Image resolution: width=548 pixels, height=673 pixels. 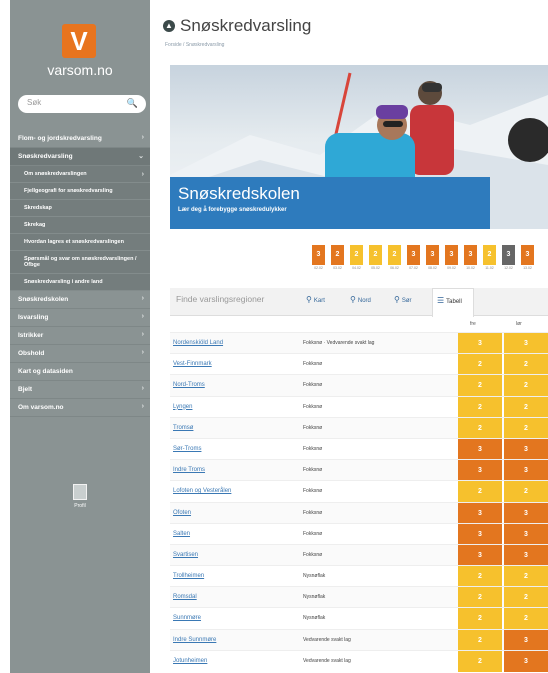 What do you see at coordinates (198, 343) in the screenshot?
I see `region-link: Nordenskiöld Land` at bounding box center [198, 343].